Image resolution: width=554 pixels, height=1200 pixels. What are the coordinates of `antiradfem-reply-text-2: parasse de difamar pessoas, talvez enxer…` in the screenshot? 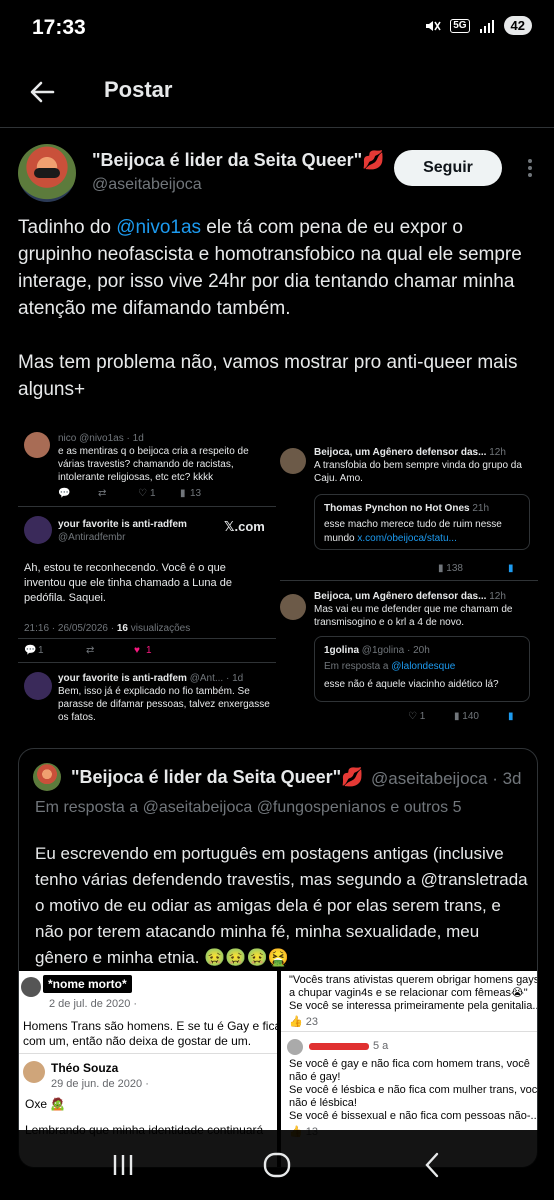 It's located at (164, 704).